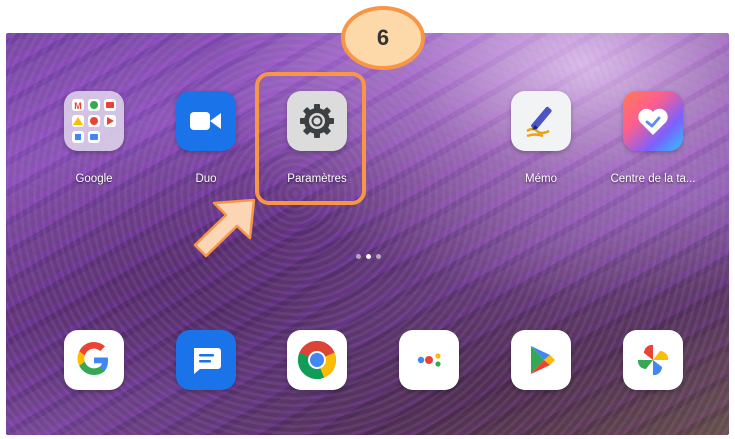 The image size is (735, 439). I want to click on photos-pinwheel-icon, so click(653, 360).